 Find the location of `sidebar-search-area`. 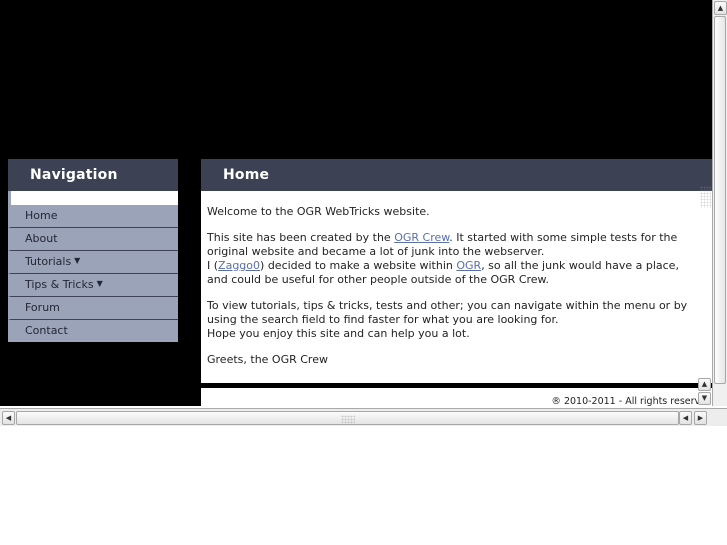

sidebar-search-area is located at coordinates (93, 198).